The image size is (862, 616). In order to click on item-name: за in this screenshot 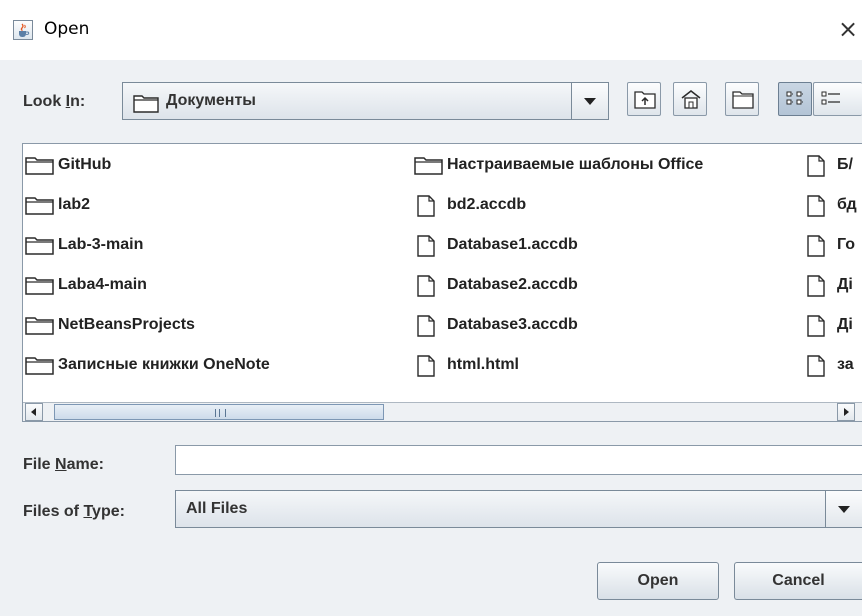, I will do `click(845, 364)`.